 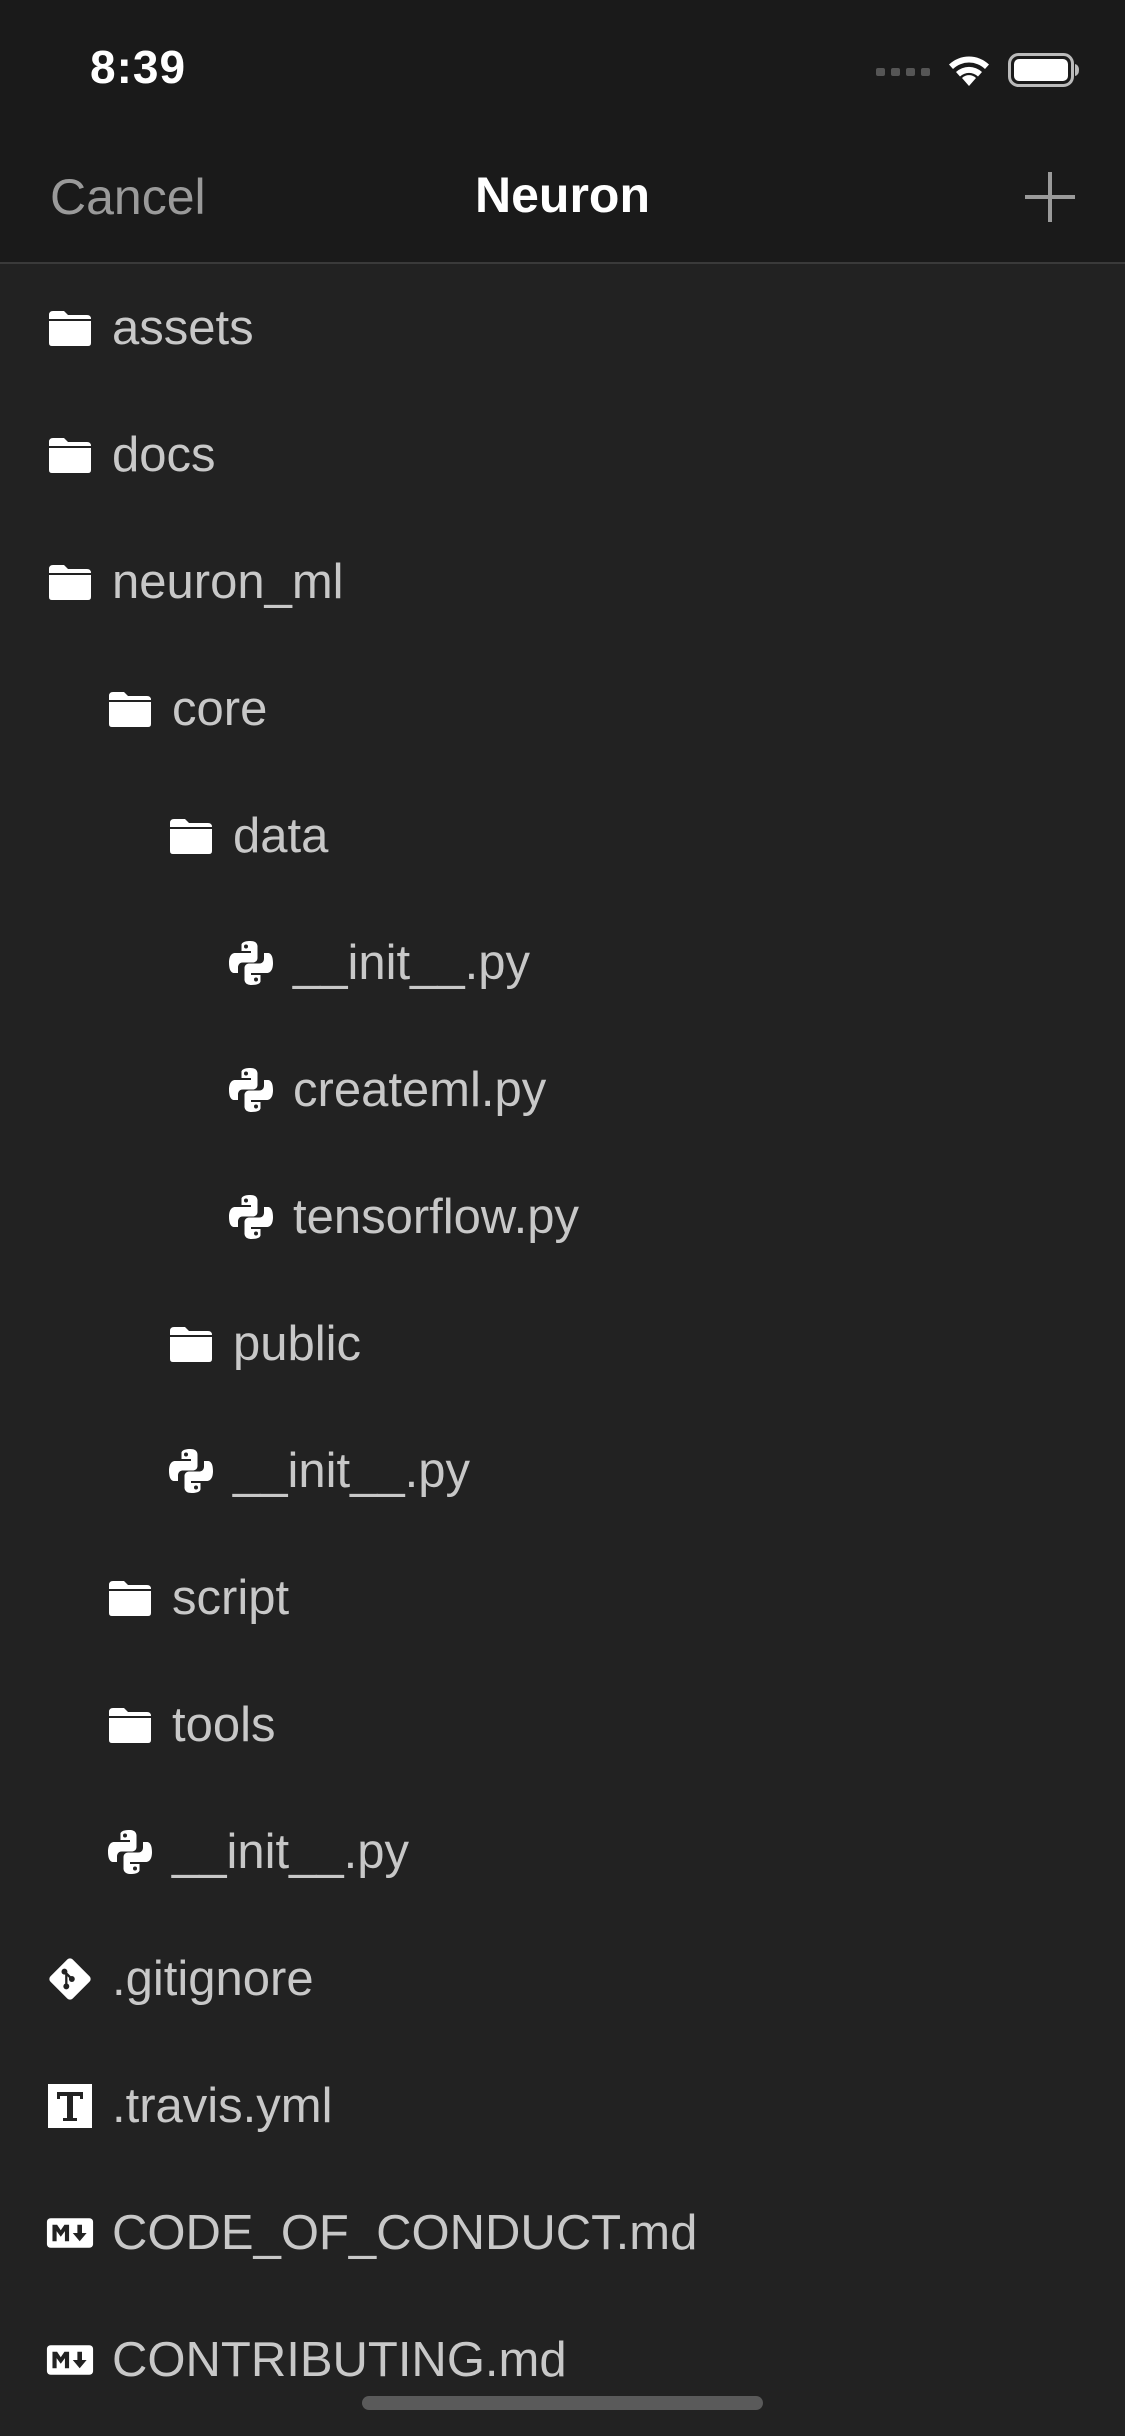 What do you see at coordinates (562, 198) in the screenshot?
I see `navigation-bar: Cancel Neuron` at bounding box center [562, 198].